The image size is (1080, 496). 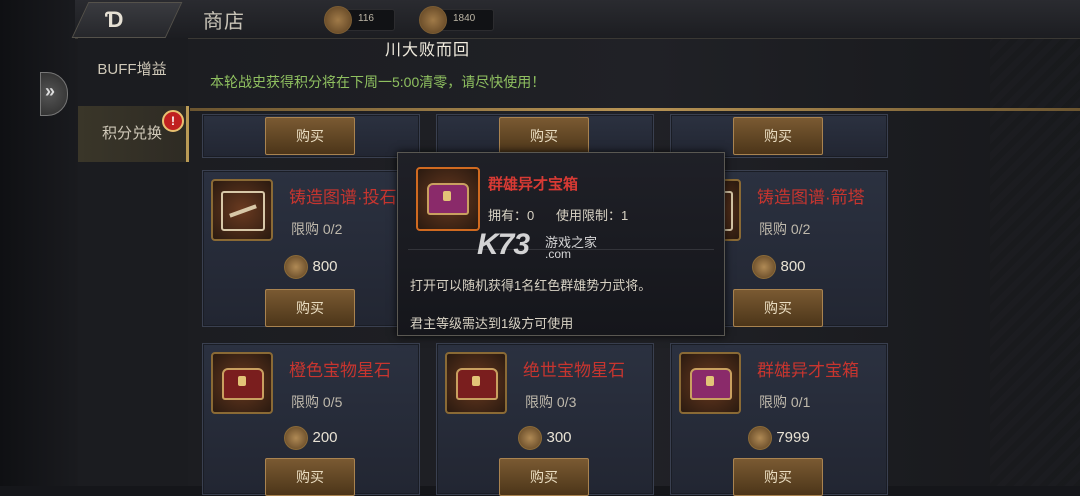 What do you see at coordinates (311, 248) in the screenshot?
I see `shop-card: 铸造图谱·投石 限购 0/2 800 购买` at bounding box center [311, 248].